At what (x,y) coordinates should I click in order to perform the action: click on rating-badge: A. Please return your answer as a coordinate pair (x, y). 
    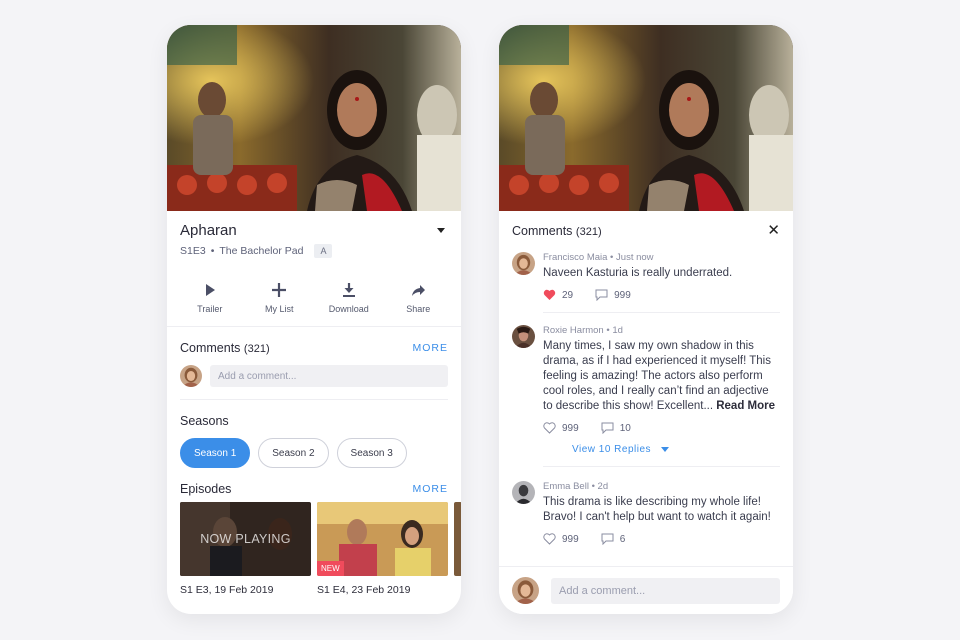
    Looking at the image, I should click on (323, 251).